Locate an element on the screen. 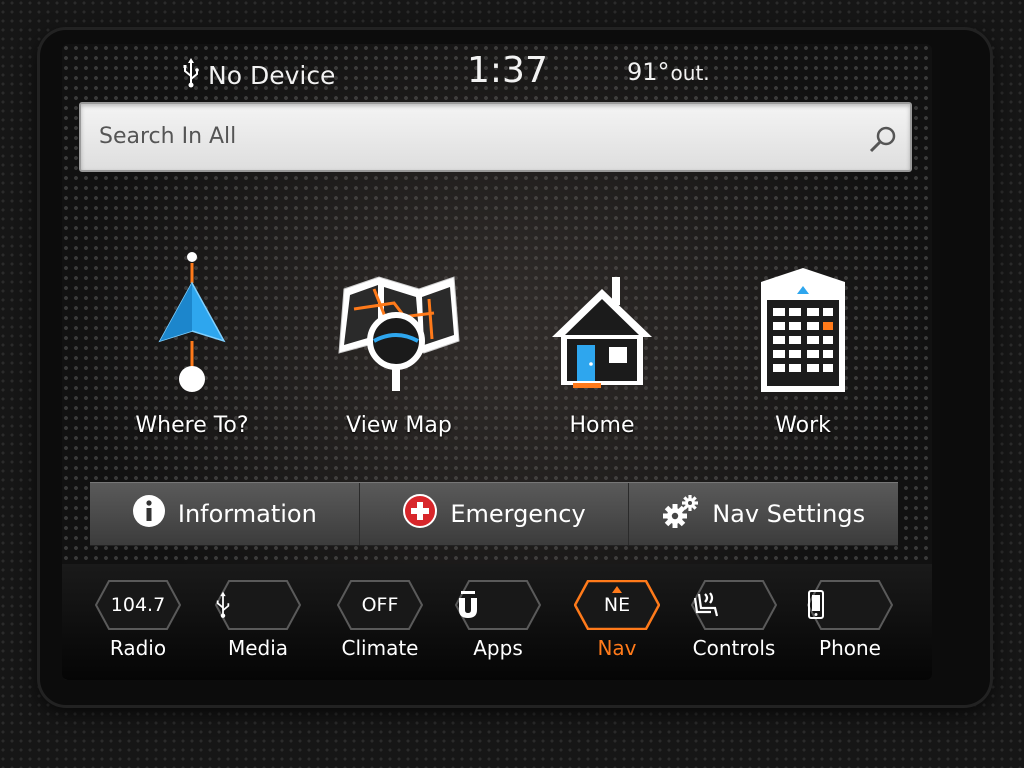 This screenshot has height=768, width=1024. search-input is located at coordinates (469, 136).